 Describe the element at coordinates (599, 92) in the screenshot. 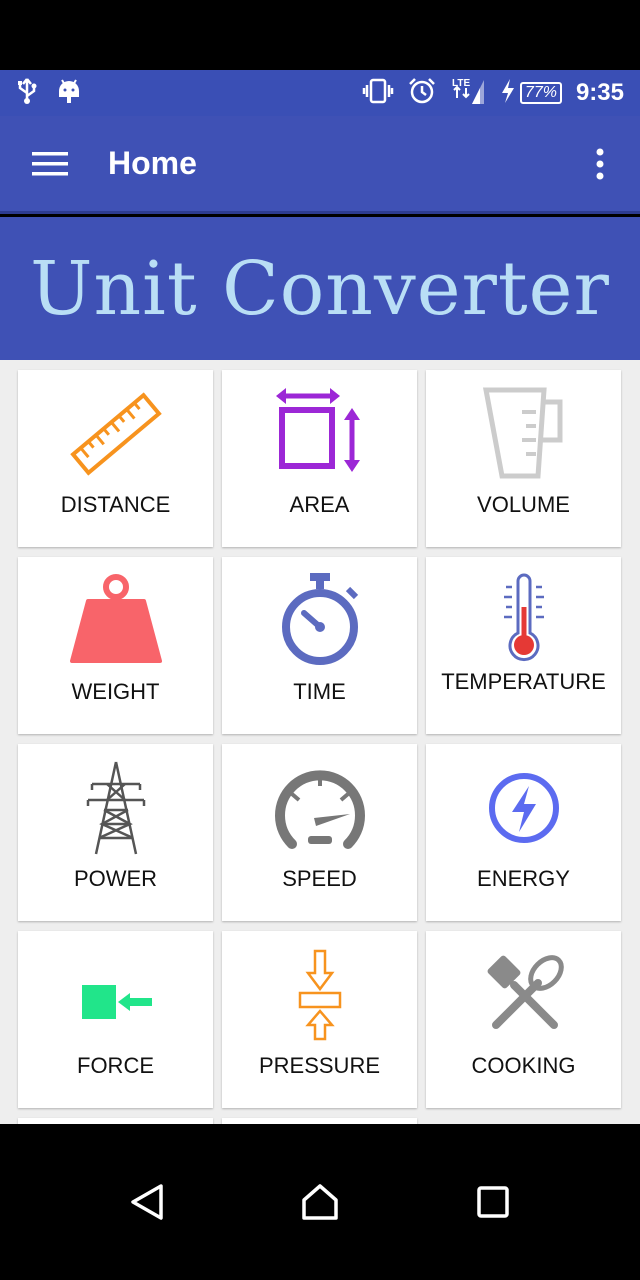

I see `status-time: 9:35` at that location.